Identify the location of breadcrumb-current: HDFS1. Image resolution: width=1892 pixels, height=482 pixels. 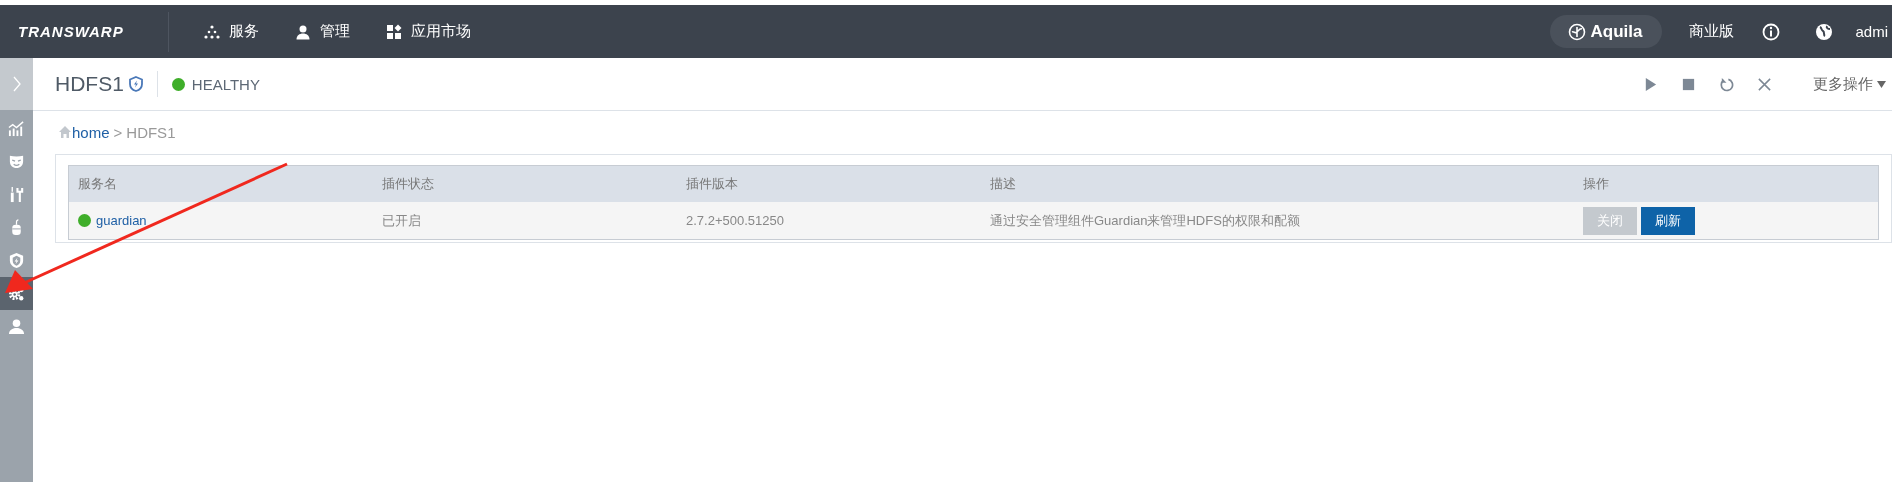
(151, 132).